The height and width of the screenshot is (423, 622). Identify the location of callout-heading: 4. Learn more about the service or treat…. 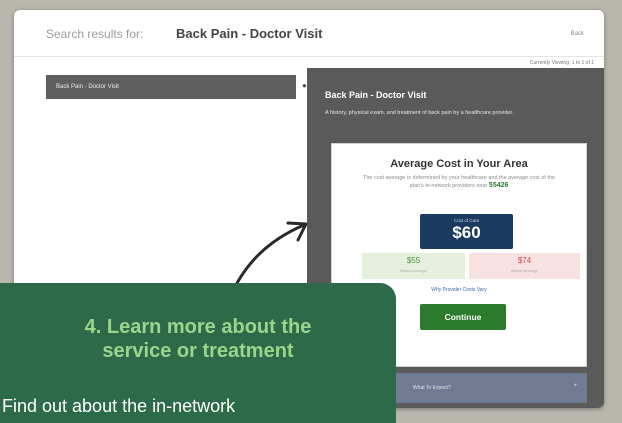
(198, 339).